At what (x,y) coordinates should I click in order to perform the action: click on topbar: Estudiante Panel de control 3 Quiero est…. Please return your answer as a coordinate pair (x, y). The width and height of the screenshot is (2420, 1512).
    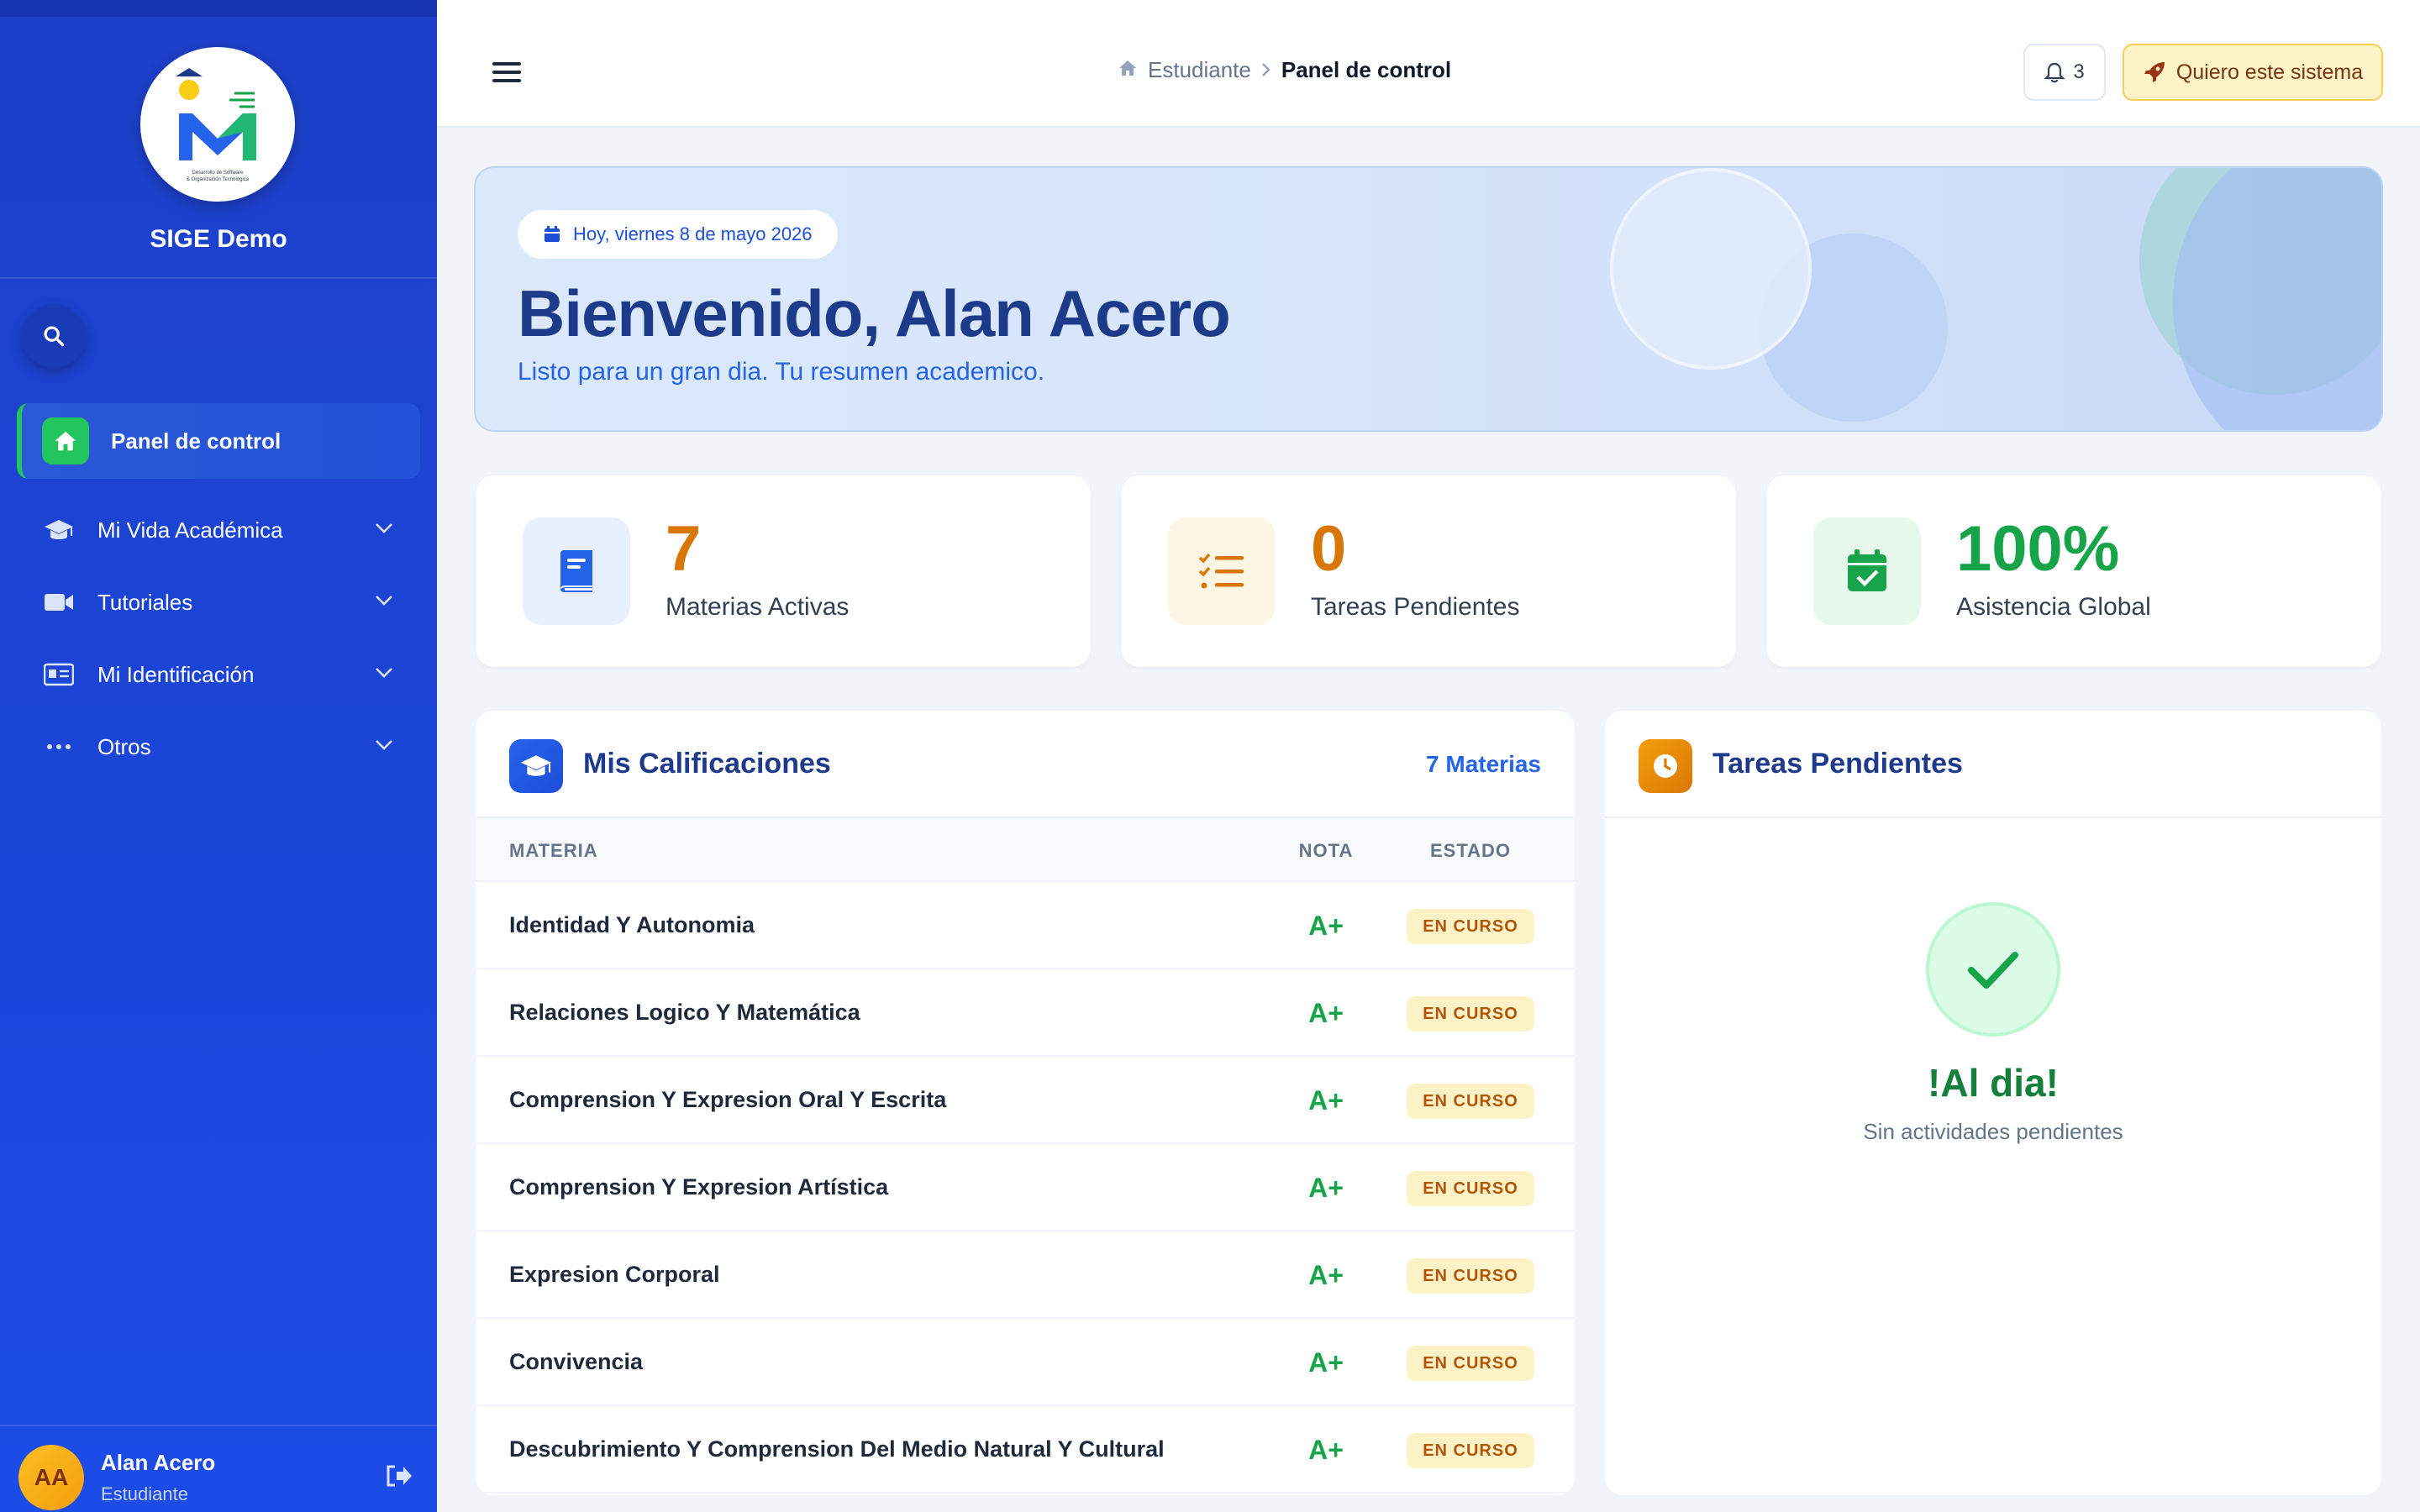
    Looking at the image, I should click on (1428, 64).